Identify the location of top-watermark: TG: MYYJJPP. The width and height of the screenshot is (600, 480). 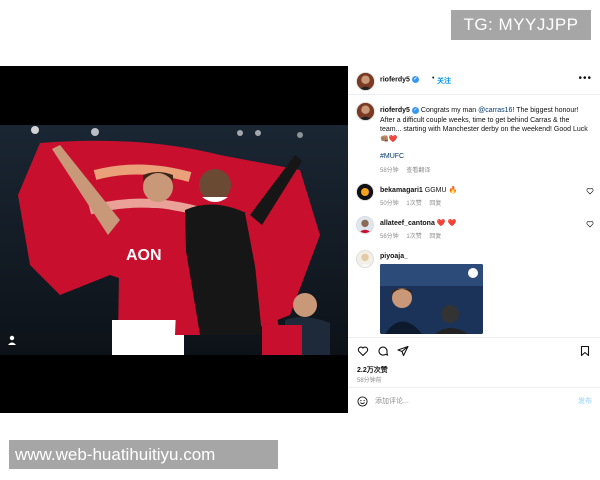
(521, 25).